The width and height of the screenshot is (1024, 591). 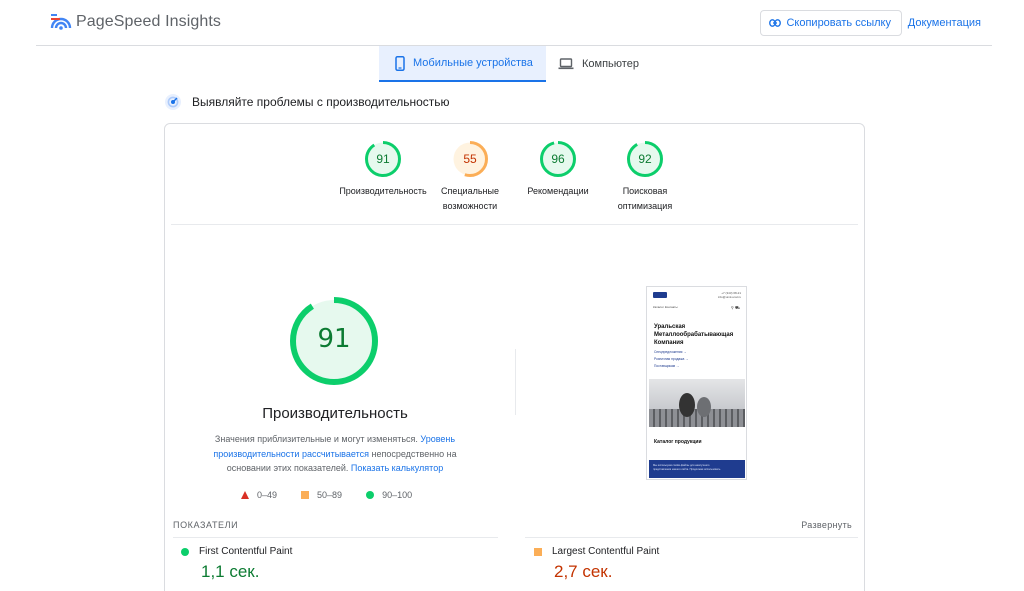 I want to click on legend-fail: 0–49, so click(x=259, y=495).